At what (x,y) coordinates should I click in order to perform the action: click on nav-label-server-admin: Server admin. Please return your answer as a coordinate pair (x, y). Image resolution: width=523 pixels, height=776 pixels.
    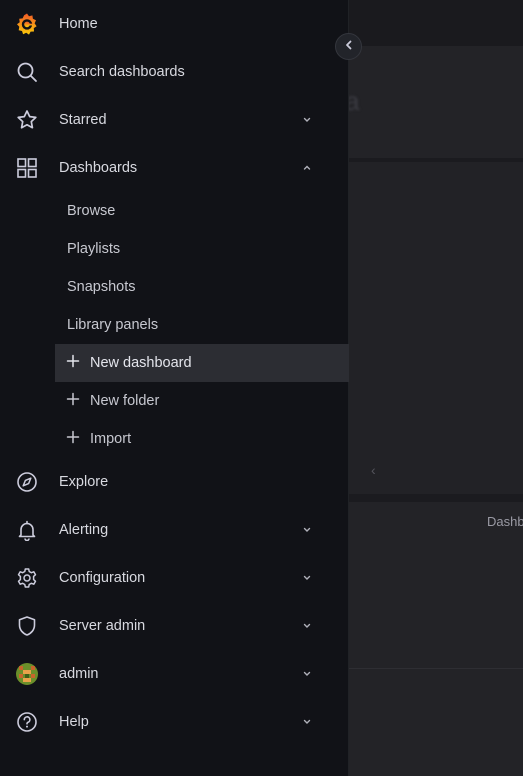
    Looking at the image, I should click on (102, 626).